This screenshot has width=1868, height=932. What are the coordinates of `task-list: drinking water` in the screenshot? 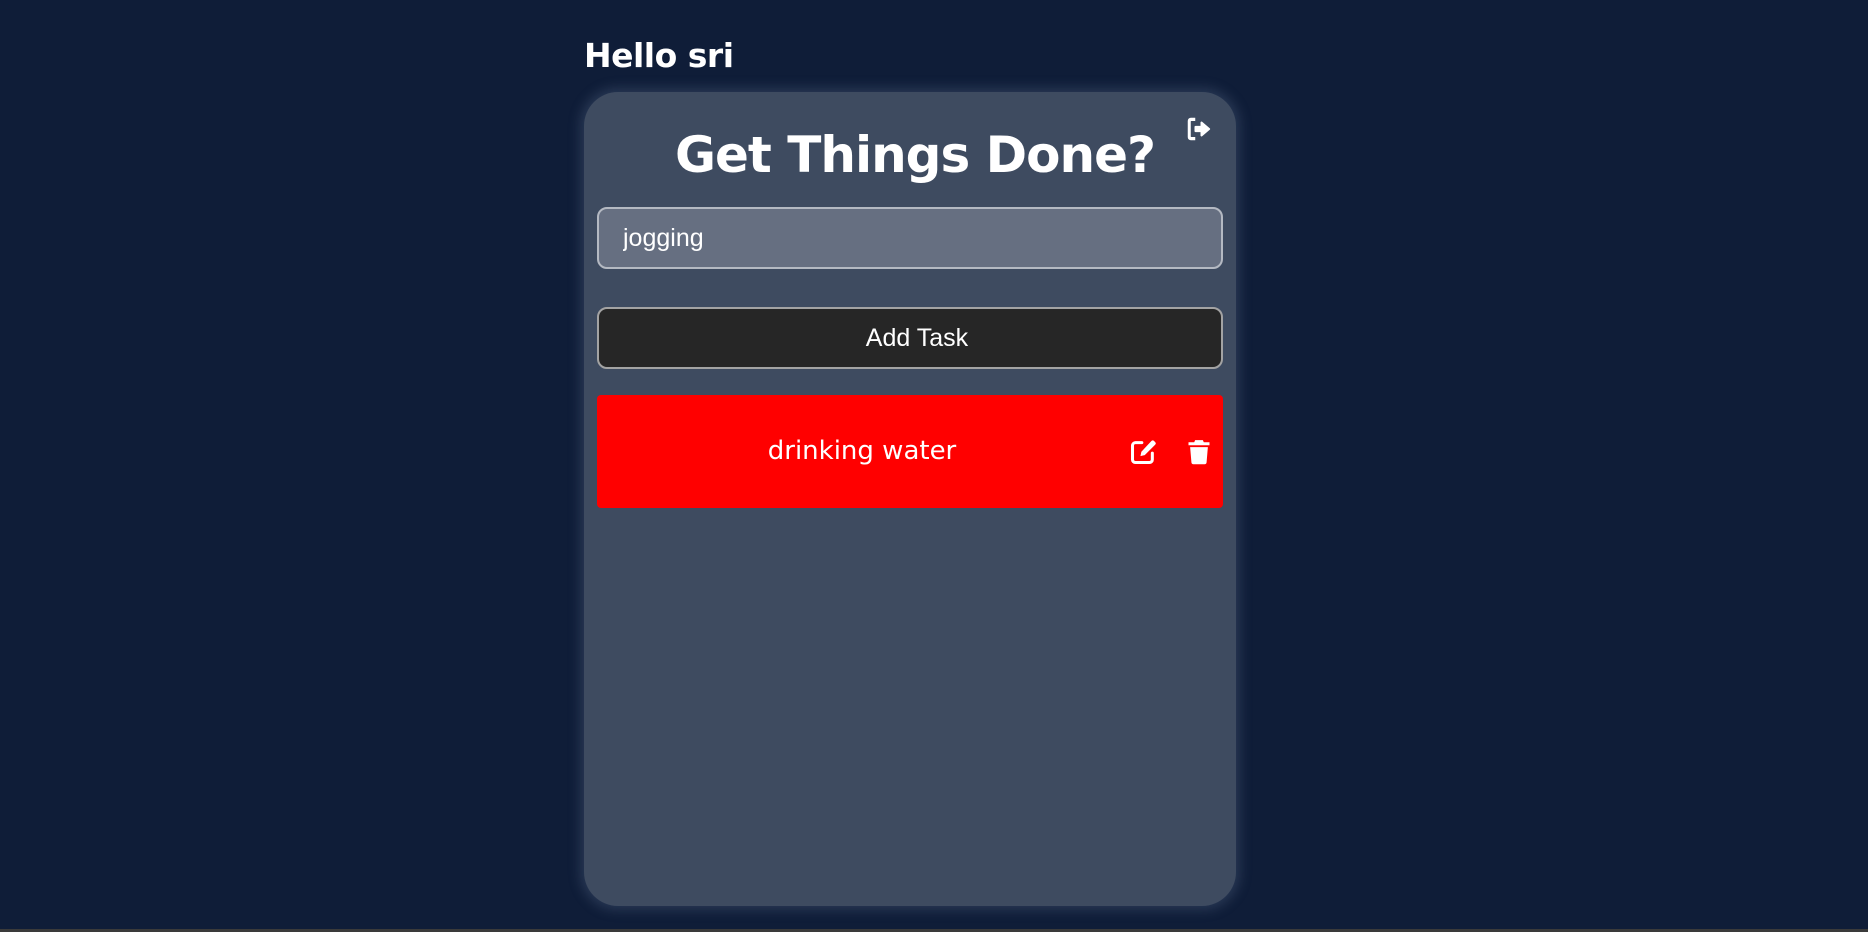 It's located at (910, 451).